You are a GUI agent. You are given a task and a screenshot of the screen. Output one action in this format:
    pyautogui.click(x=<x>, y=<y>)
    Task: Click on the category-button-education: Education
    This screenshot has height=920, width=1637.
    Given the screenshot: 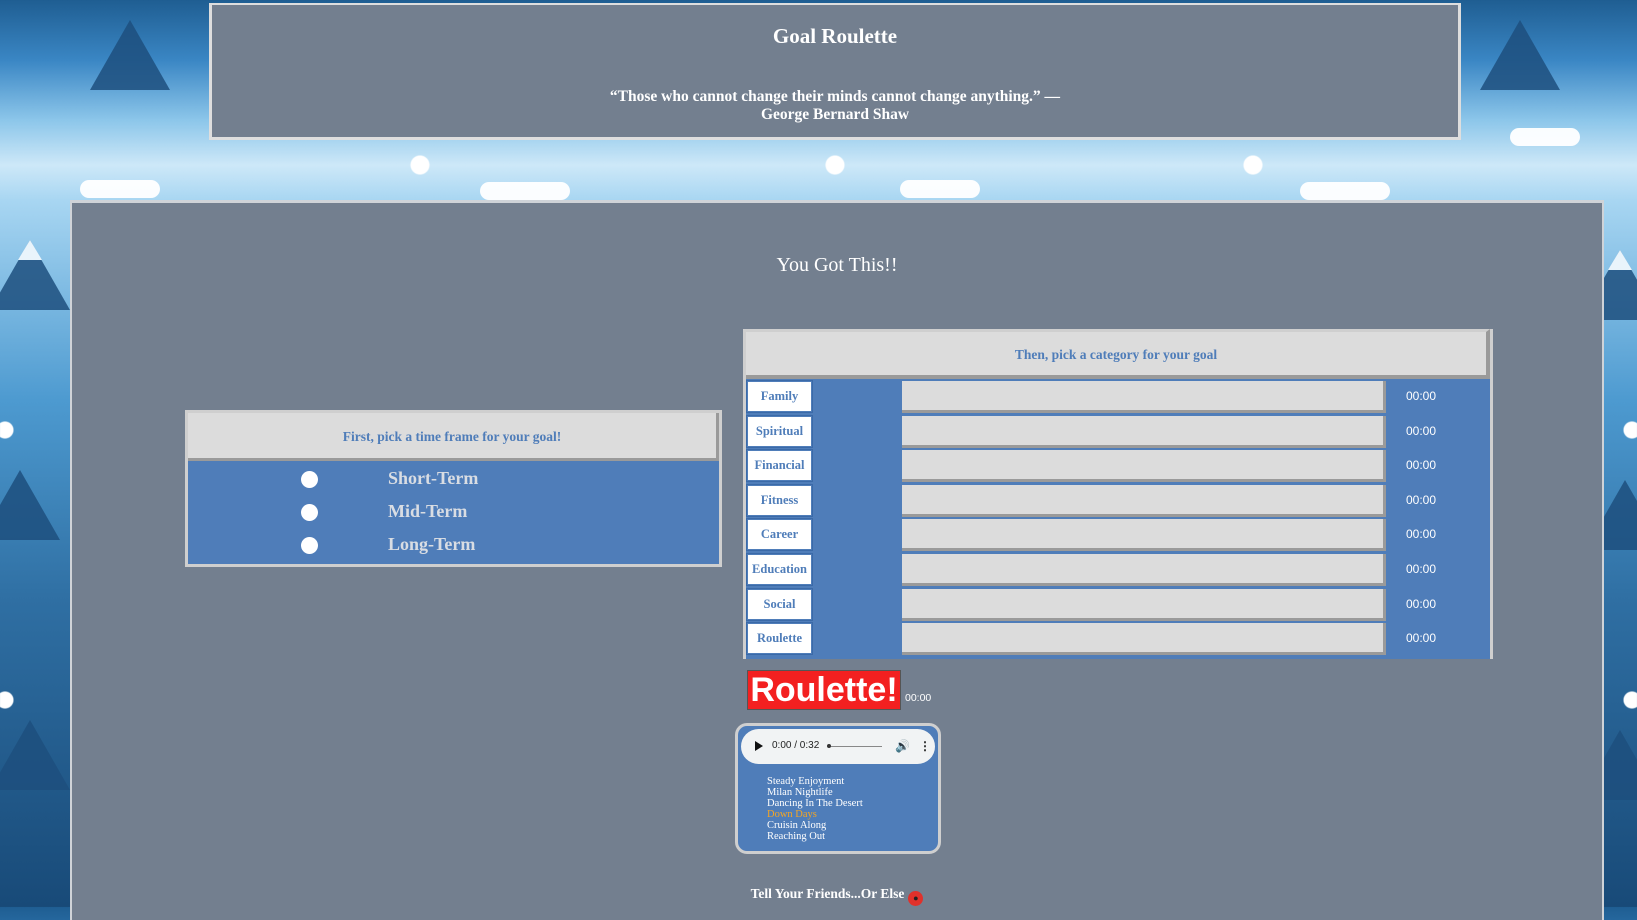 What is the action you would take?
    pyautogui.click(x=779, y=569)
    